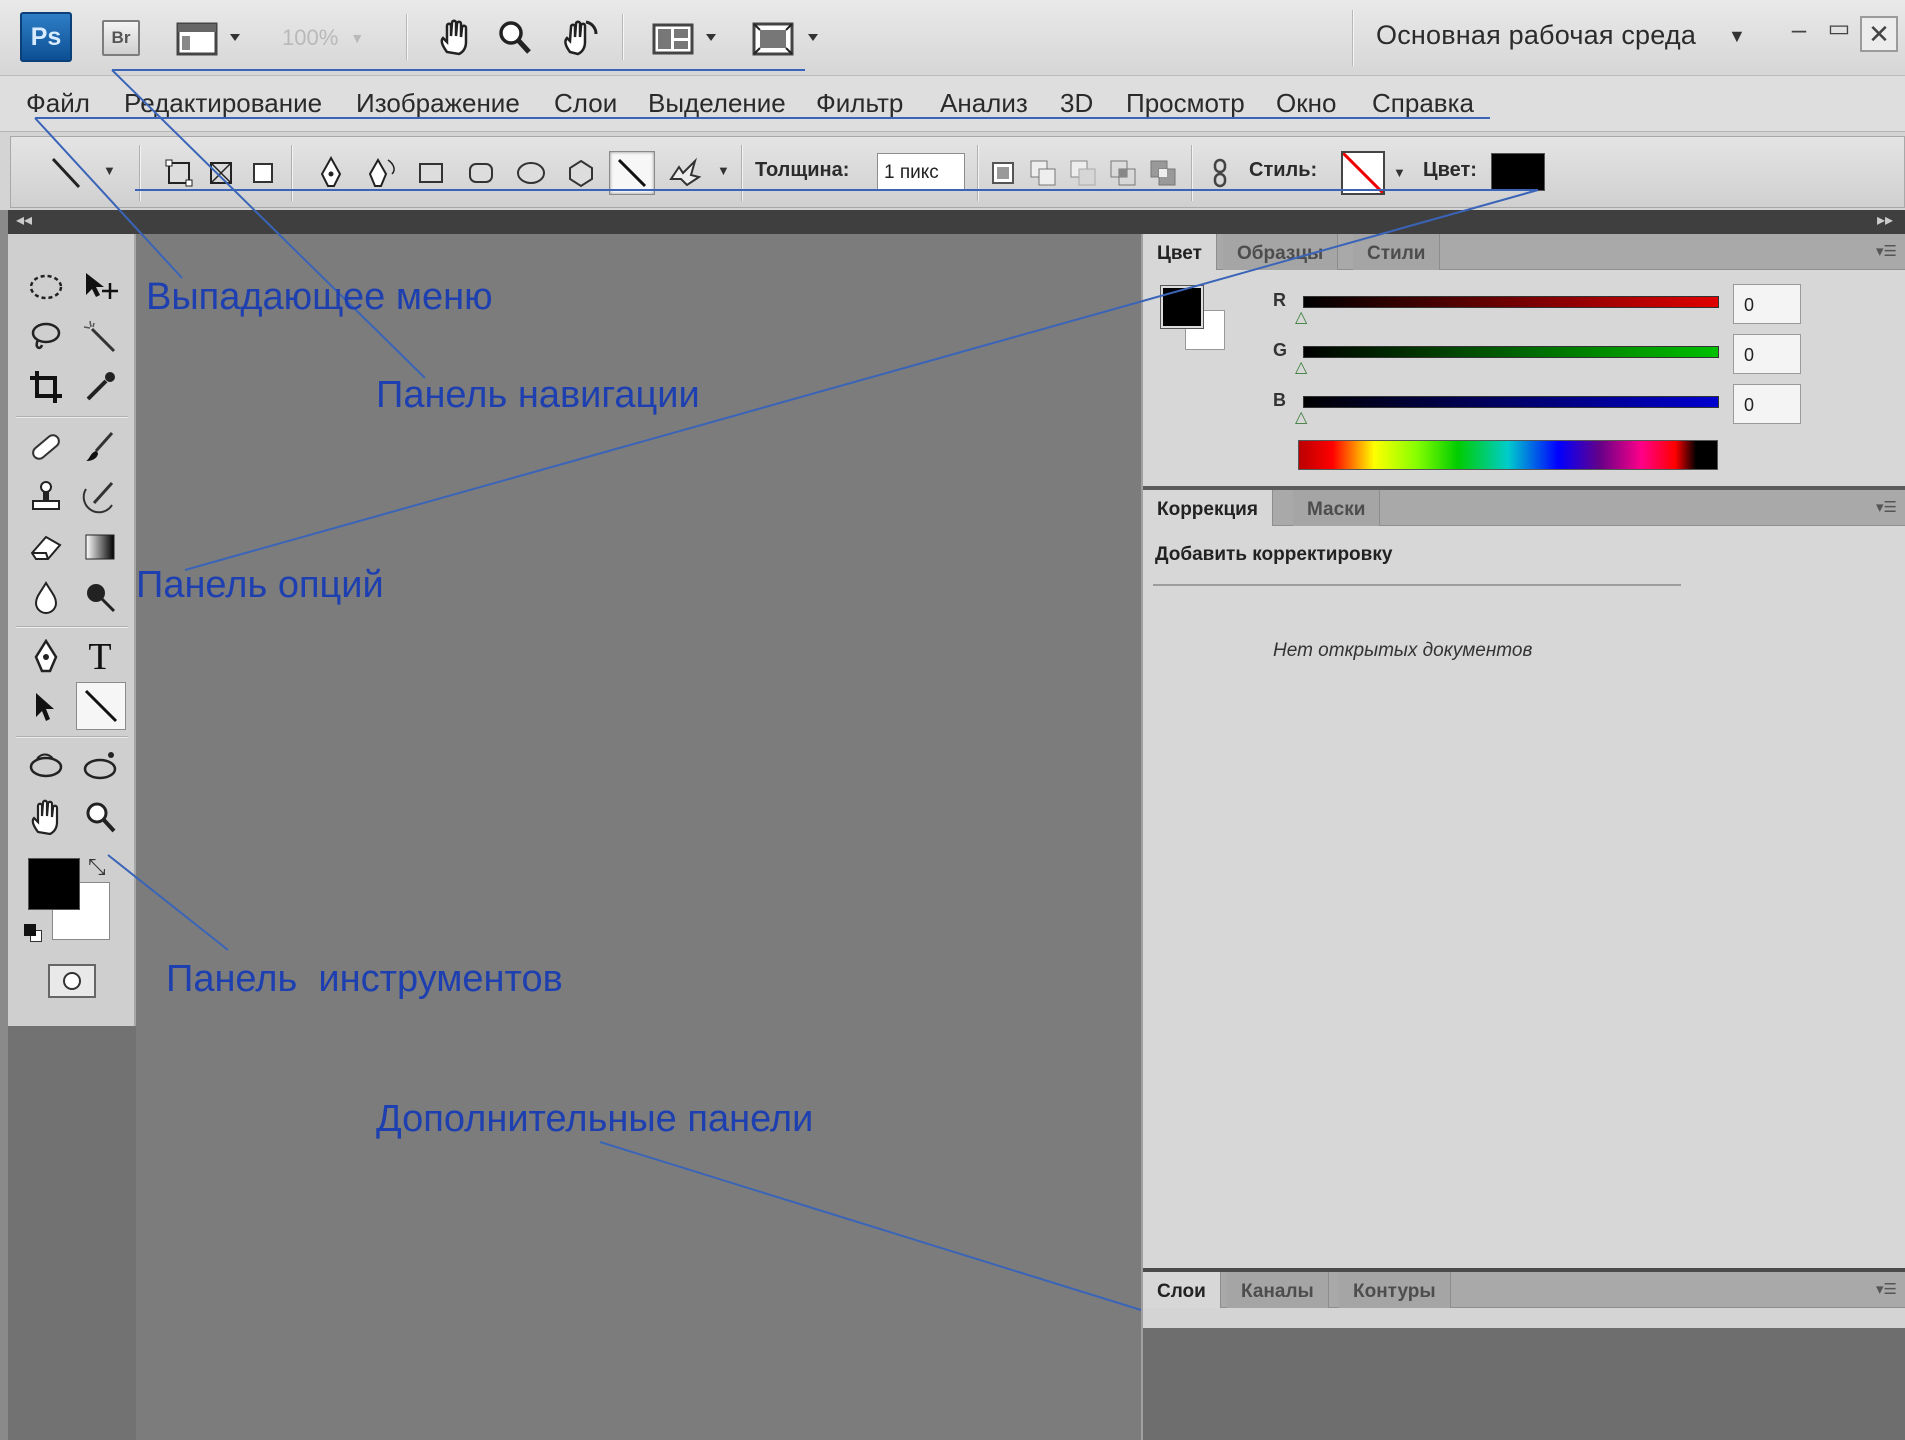 The image size is (1905, 1440). What do you see at coordinates (595, 1119) in the screenshot?
I see `annotation-extra-panels: Дополнительные панели` at bounding box center [595, 1119].